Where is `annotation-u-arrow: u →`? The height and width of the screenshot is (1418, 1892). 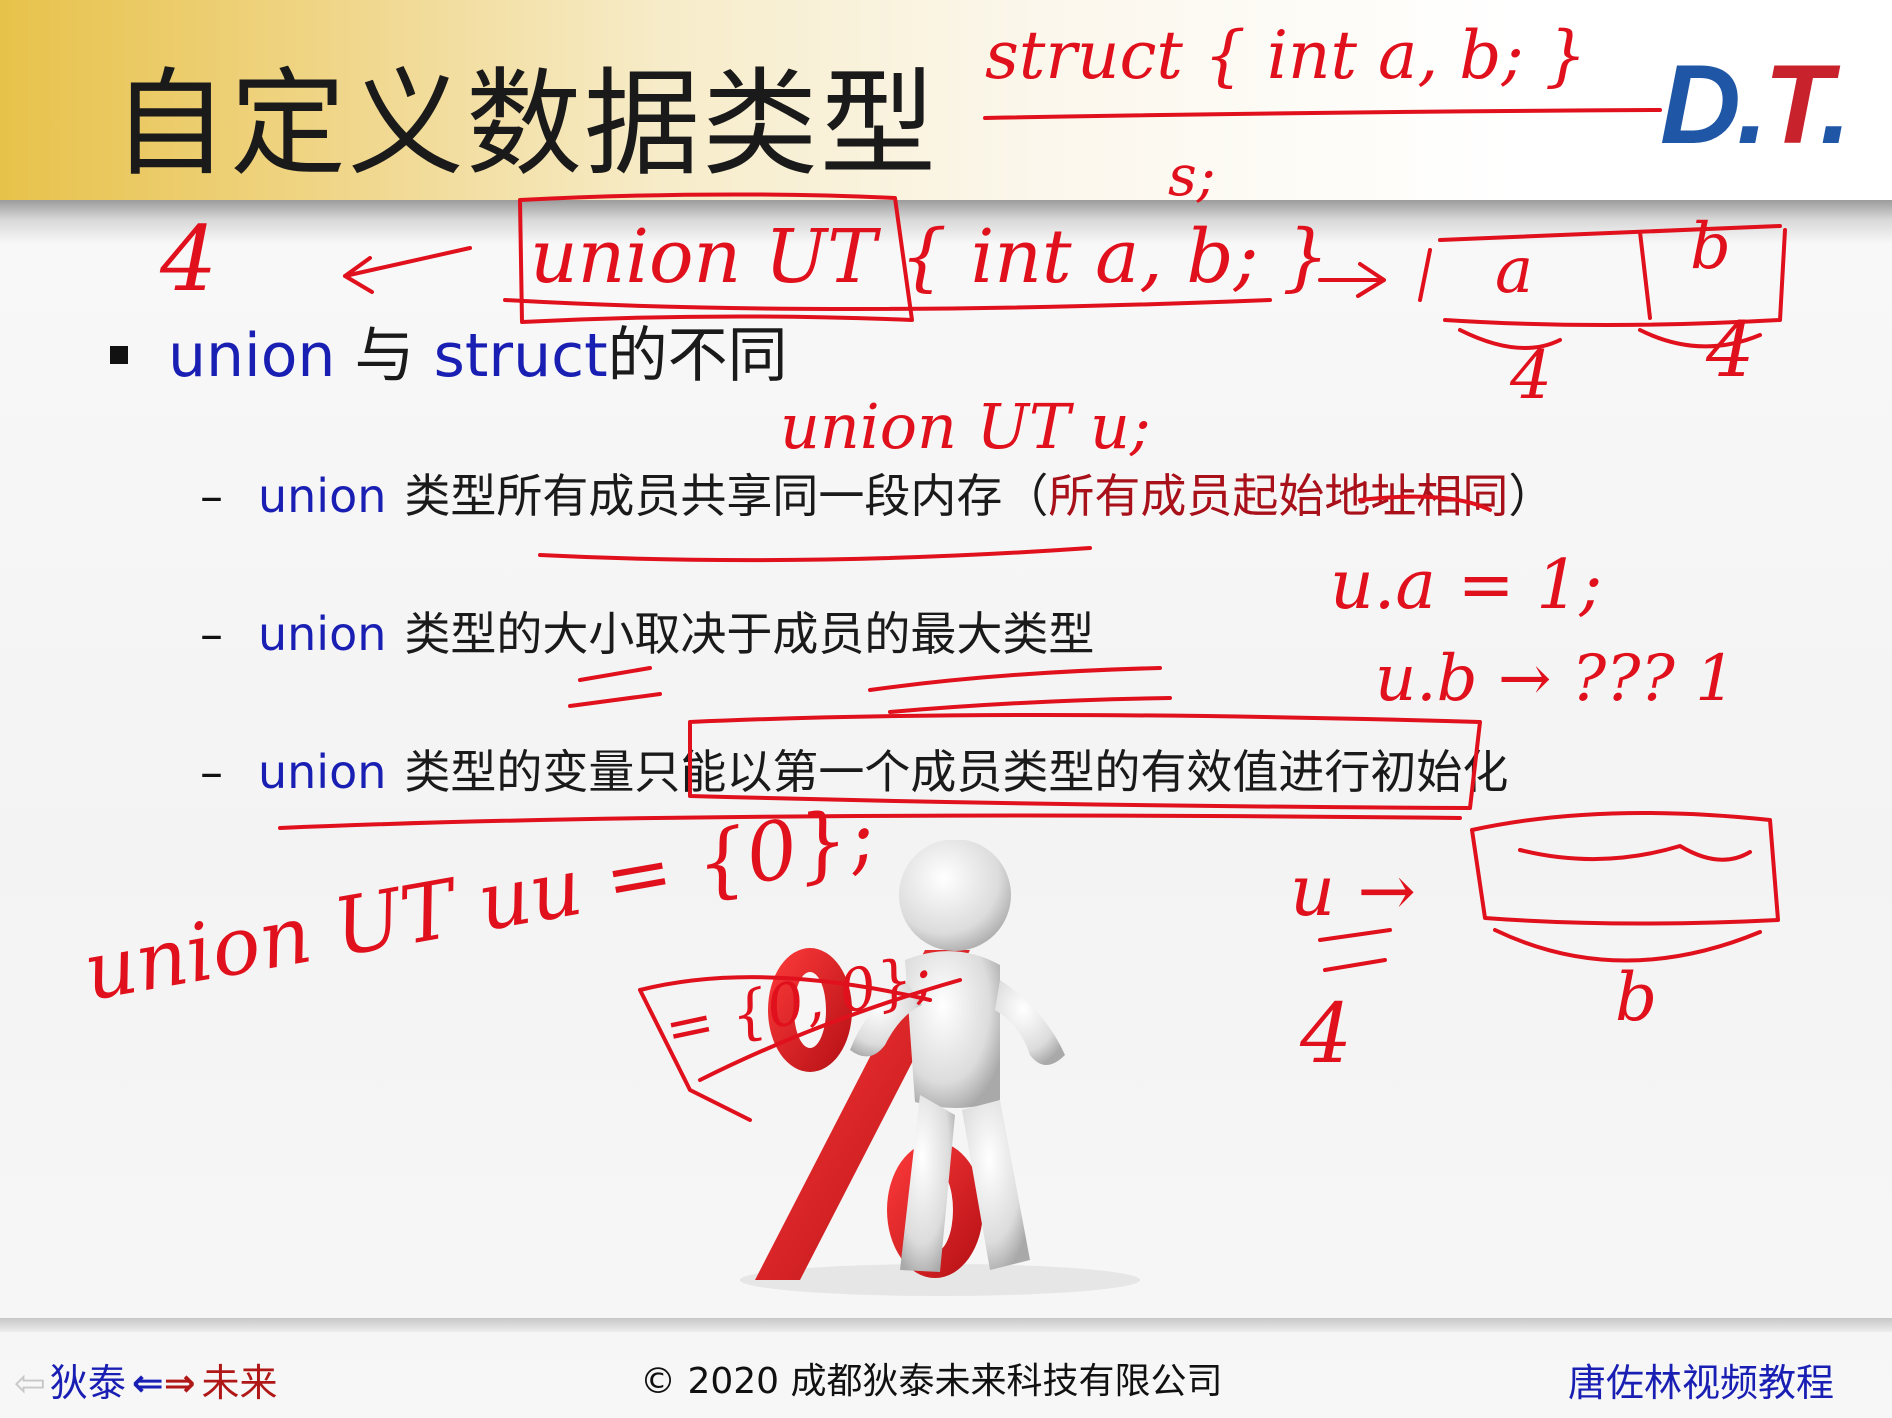 annotation-u-arrow: u → is located at coordinates (1353, 891).